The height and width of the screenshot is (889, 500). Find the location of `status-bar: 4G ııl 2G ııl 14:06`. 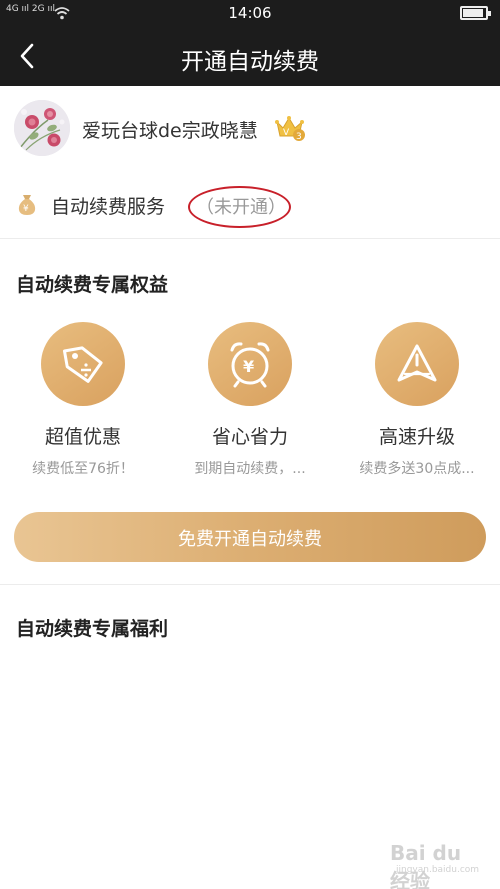

status-bar: 4G ııl 2G ııl 14:06 is located at coordinates (250, 13).